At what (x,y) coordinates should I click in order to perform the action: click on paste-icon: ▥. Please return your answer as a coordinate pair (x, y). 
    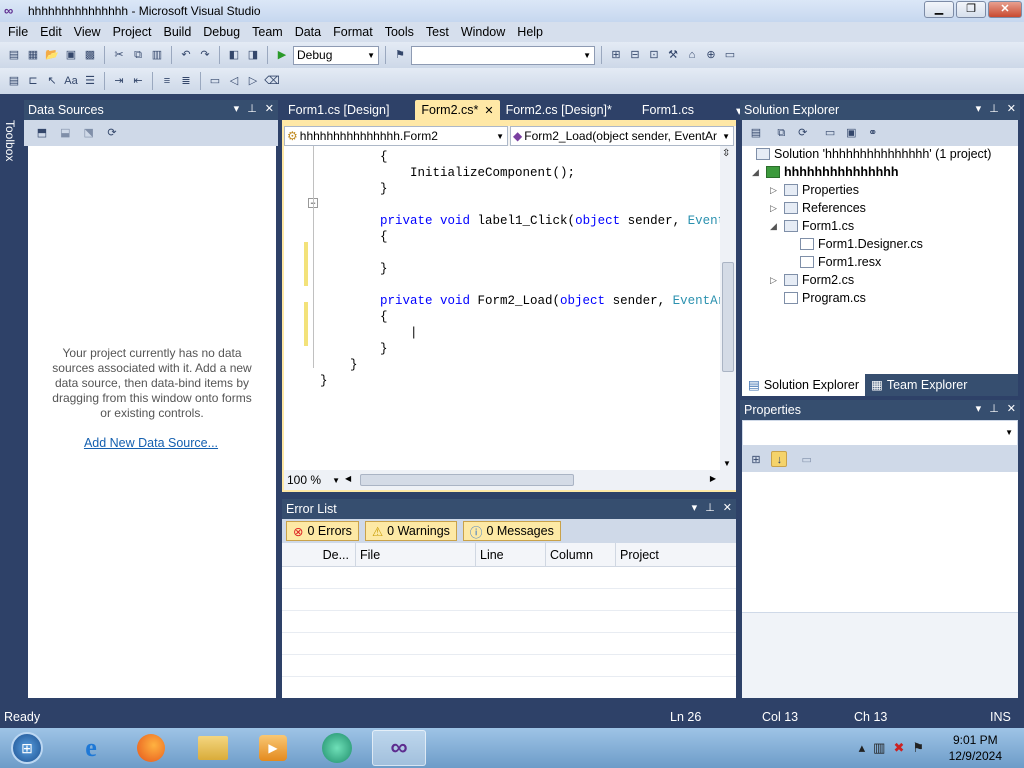
    Looking at the image, I should click on (157, 55).